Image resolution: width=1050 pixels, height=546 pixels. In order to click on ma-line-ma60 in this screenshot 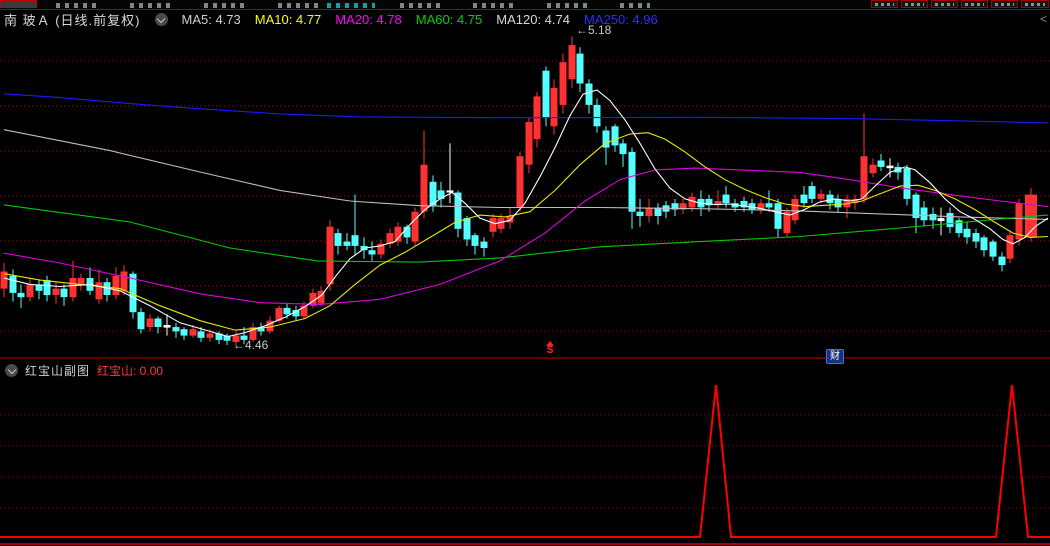, I will do `click(526, 233)`.